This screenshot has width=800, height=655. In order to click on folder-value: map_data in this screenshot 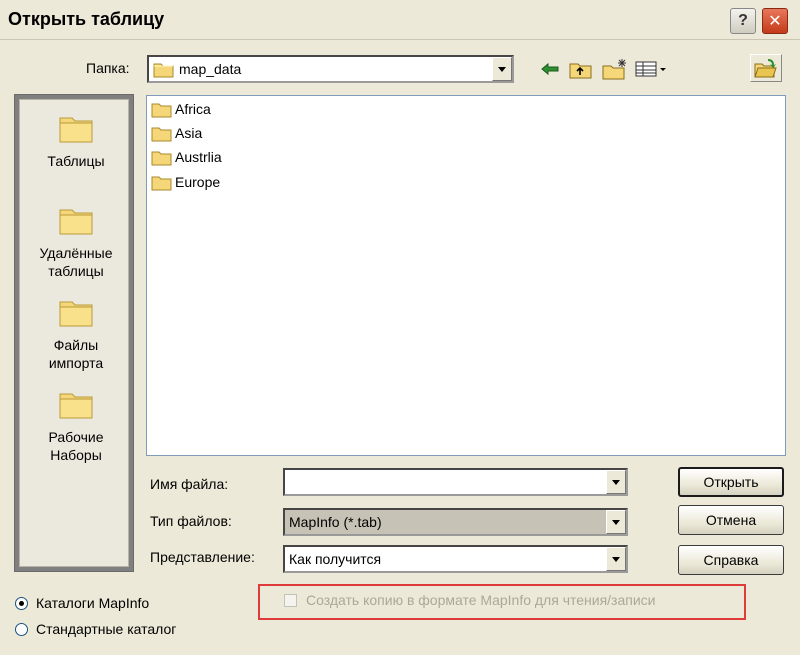, I will do `click(210, 69)`.